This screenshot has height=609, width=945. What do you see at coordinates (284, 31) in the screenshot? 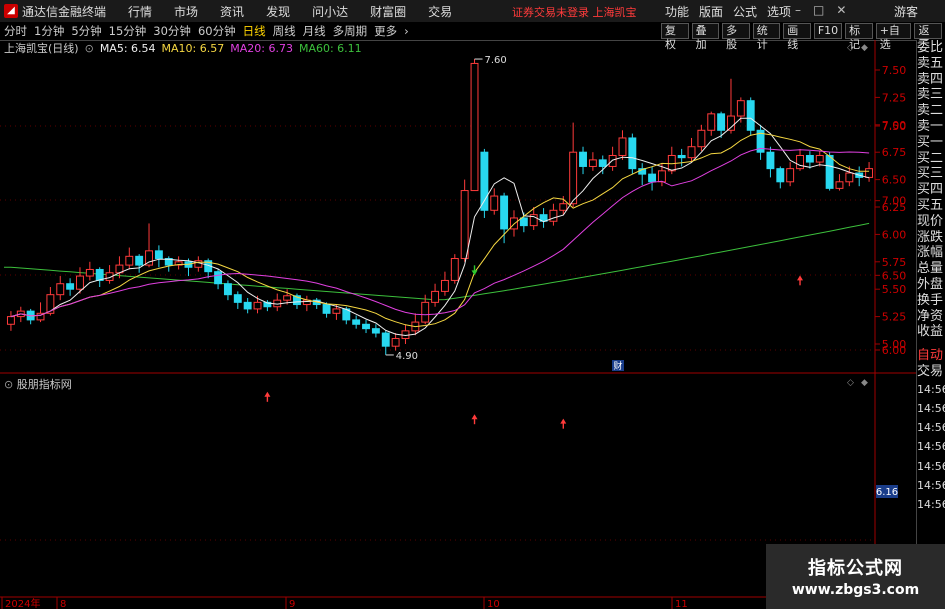
I see `period-weekly: 周线` at bounding box center [284, 31].